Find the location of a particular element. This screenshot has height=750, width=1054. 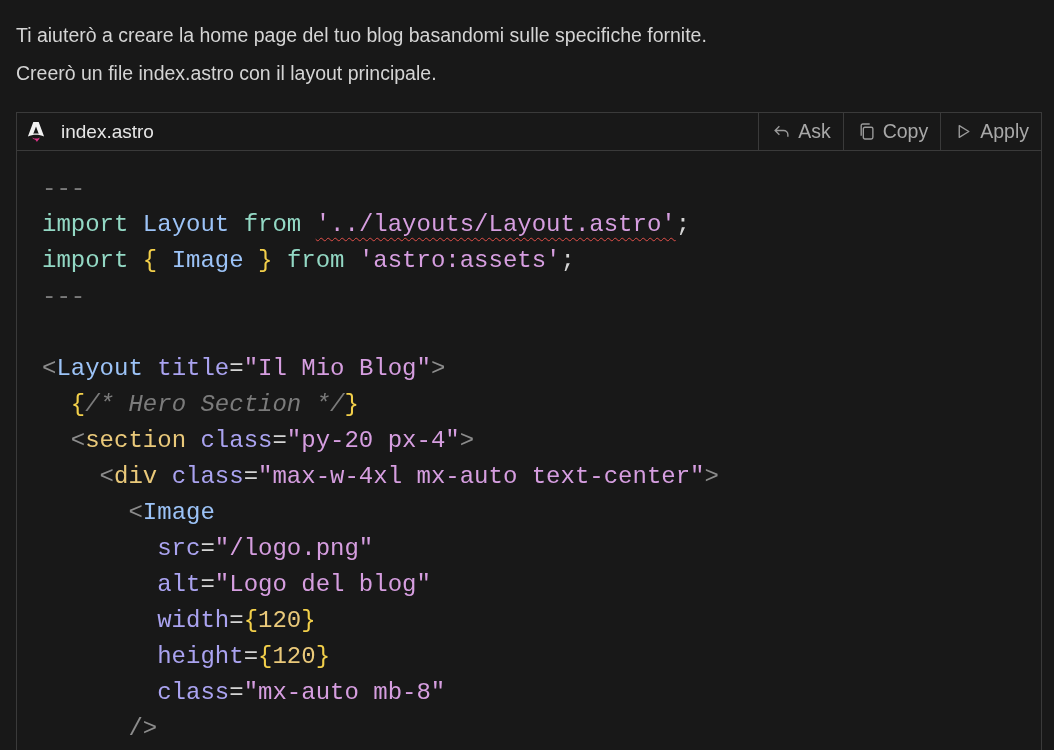

copy-button: Copy is located at coordinates (891, 131).